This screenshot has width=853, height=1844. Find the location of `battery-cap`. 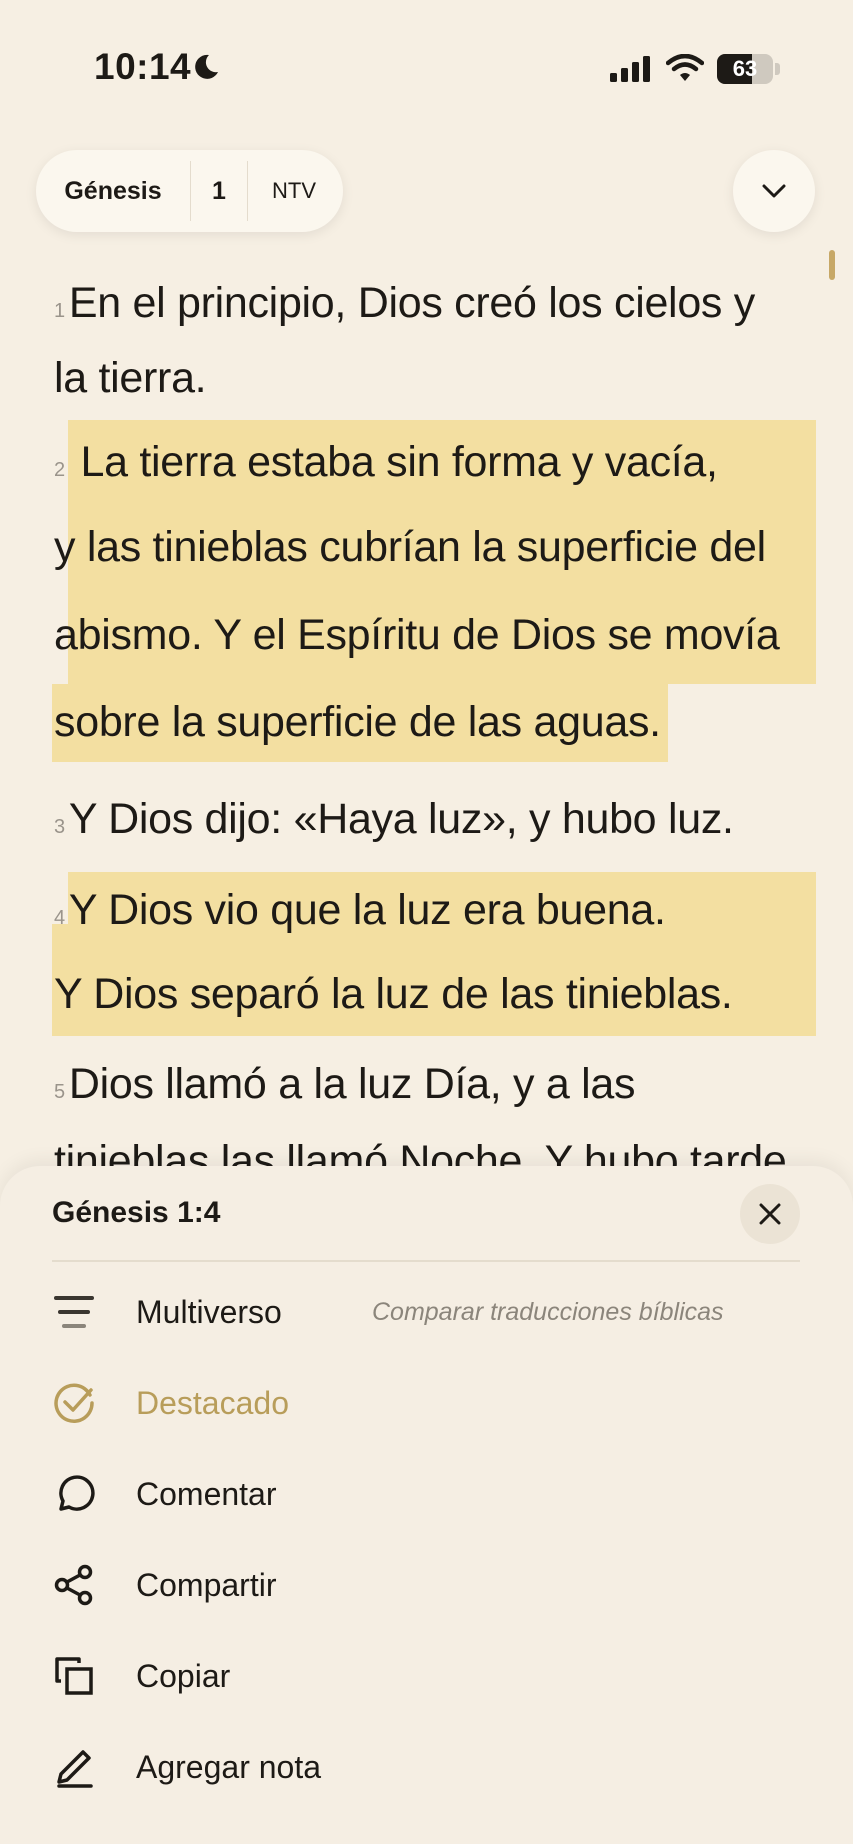

battery-cap is located at coordinates (777, 69).